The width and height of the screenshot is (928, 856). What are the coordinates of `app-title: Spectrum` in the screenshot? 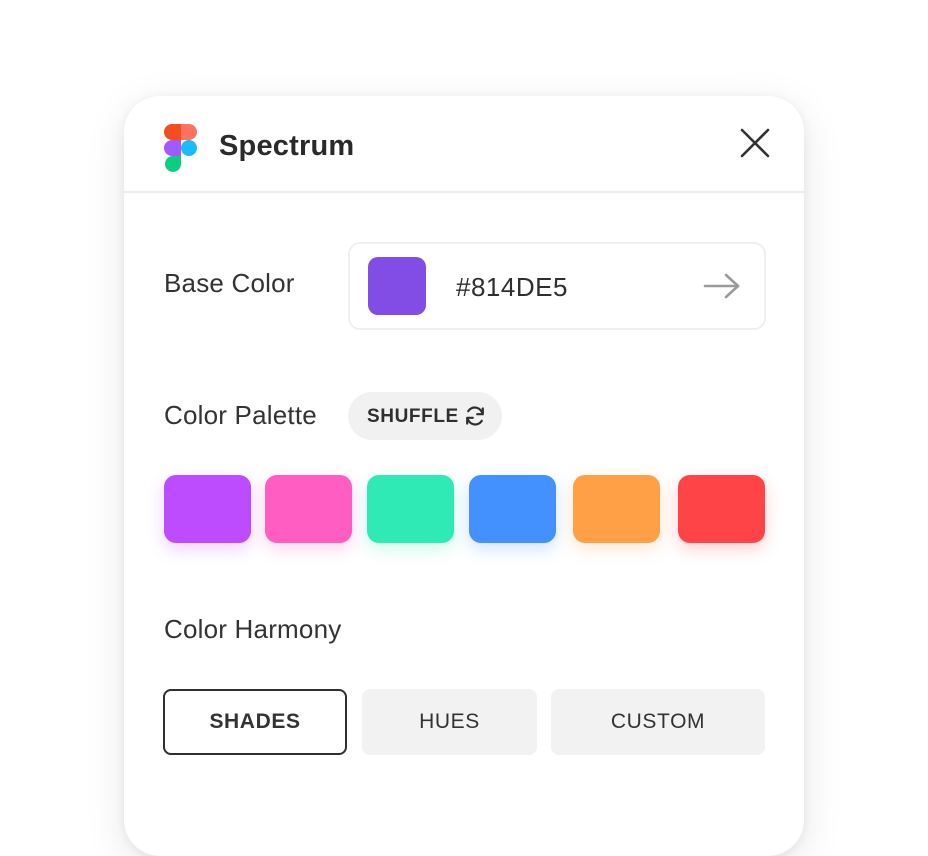 It's located at (287, 146).